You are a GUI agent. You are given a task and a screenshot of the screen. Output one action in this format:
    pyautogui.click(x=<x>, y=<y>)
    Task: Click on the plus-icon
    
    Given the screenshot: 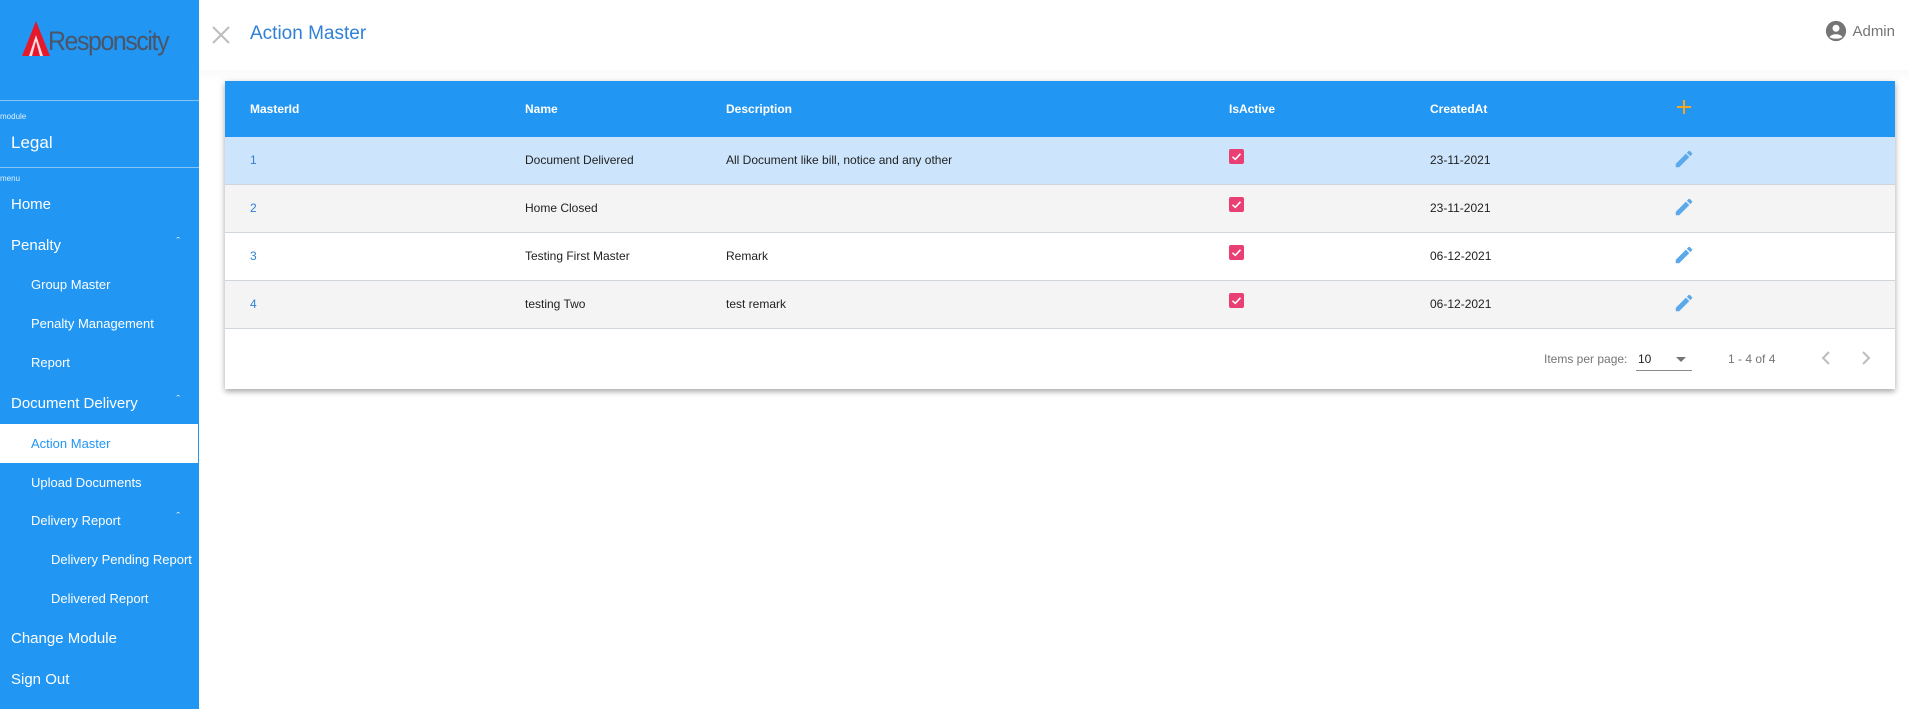 What is the action you would take?
    pyautogui.click(x=1684, y=107)
    